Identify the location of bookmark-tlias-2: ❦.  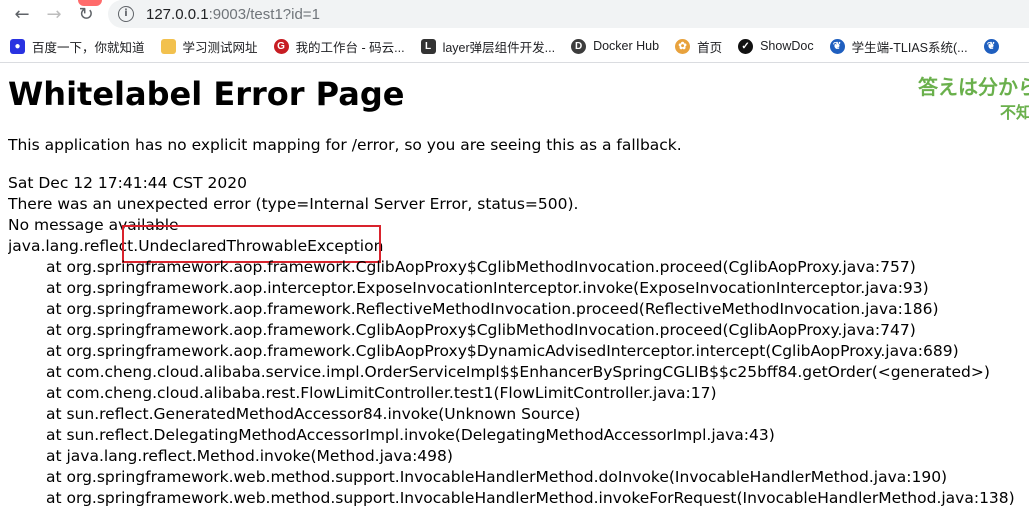
(995, 46).